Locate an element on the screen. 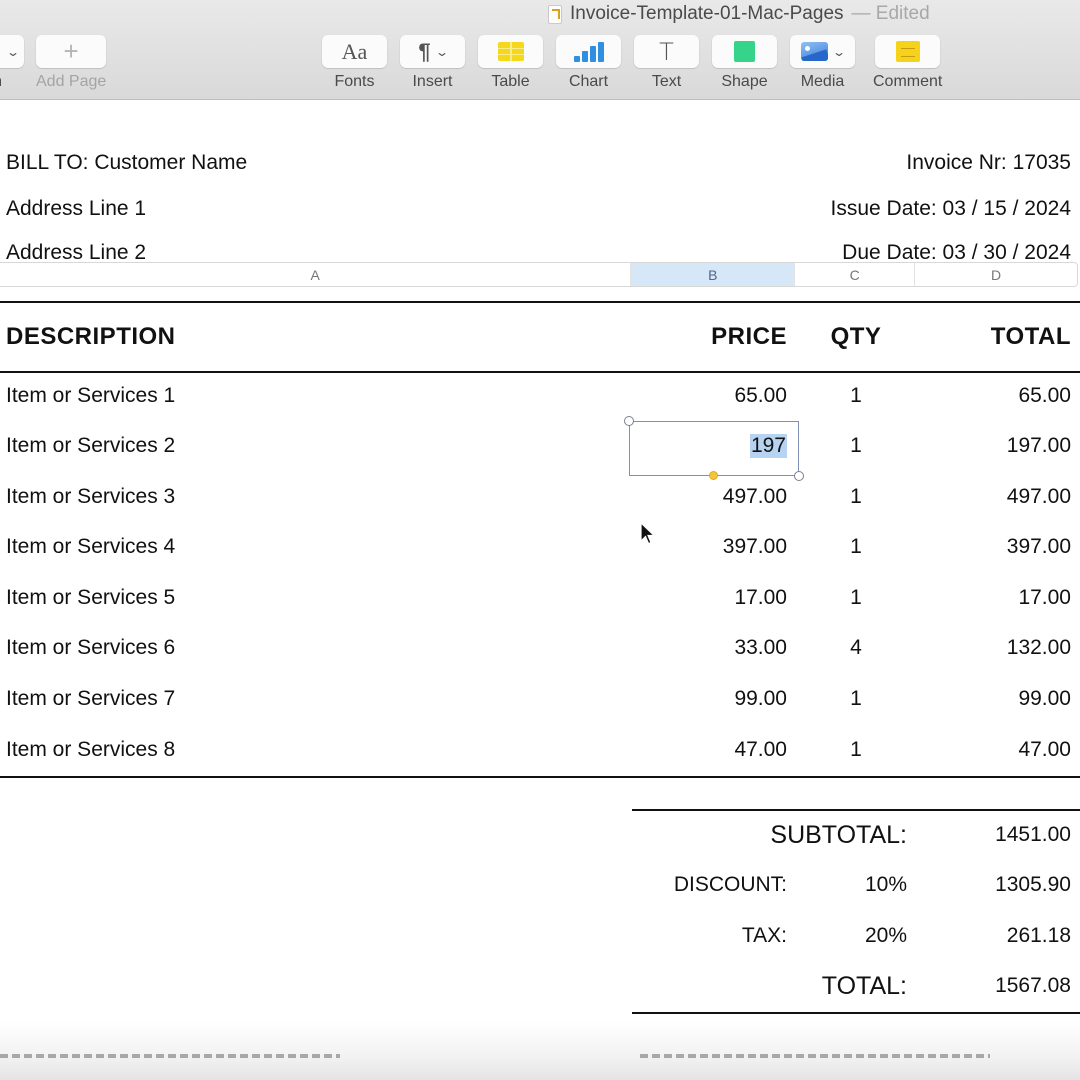 The height and width of the screenshot is (1080, 1080). bill-to-address-1: Address Line 1 is located at coordinates (76, 209).